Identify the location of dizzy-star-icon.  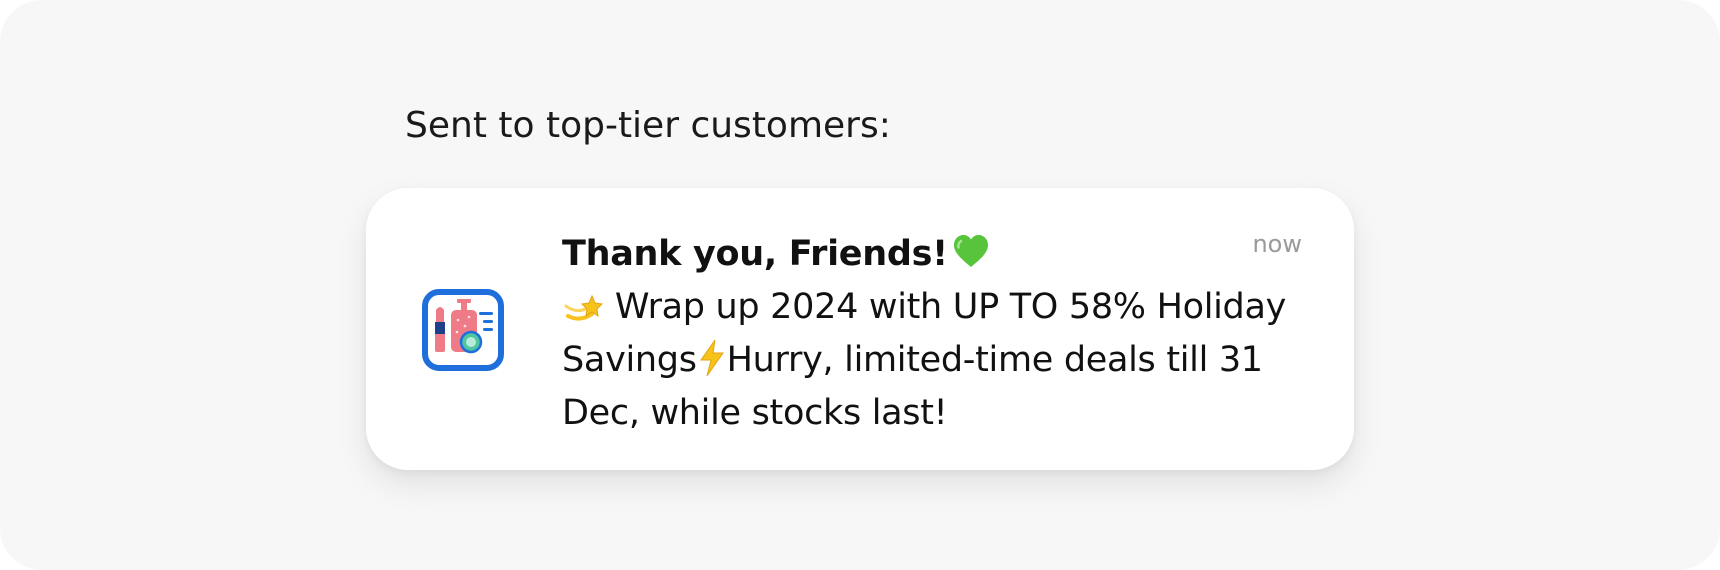
(583, 312).